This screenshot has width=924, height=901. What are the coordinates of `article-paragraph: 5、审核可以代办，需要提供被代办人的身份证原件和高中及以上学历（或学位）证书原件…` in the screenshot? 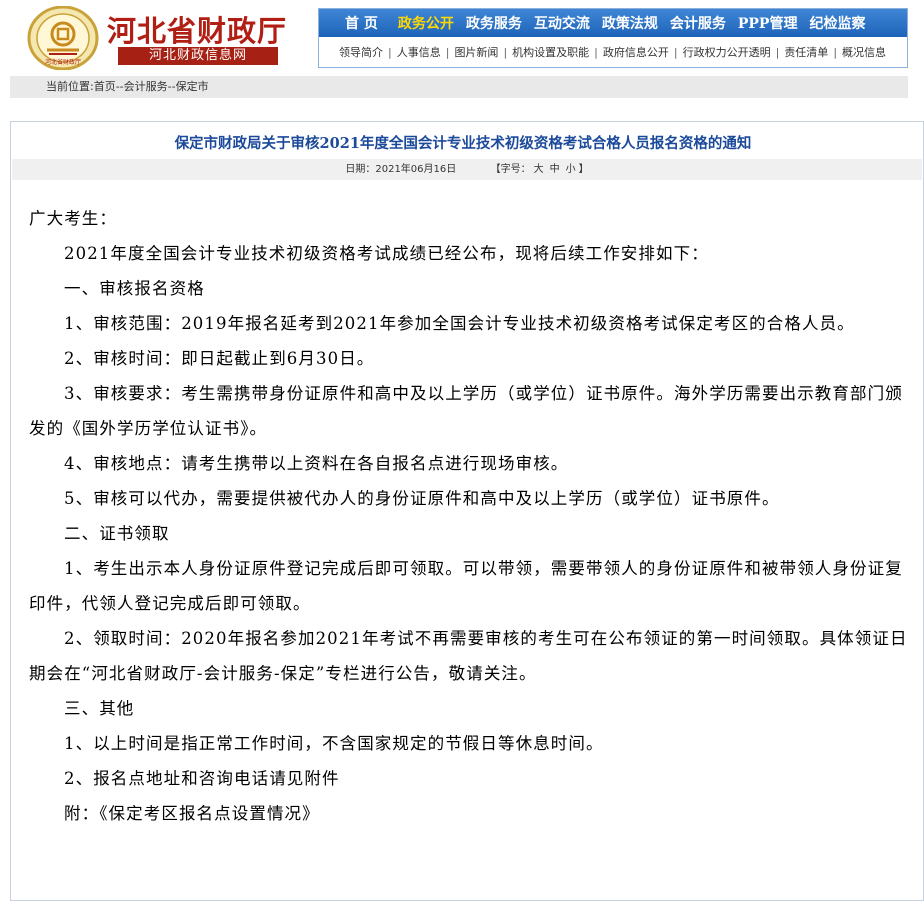 It's located at (422, 498).